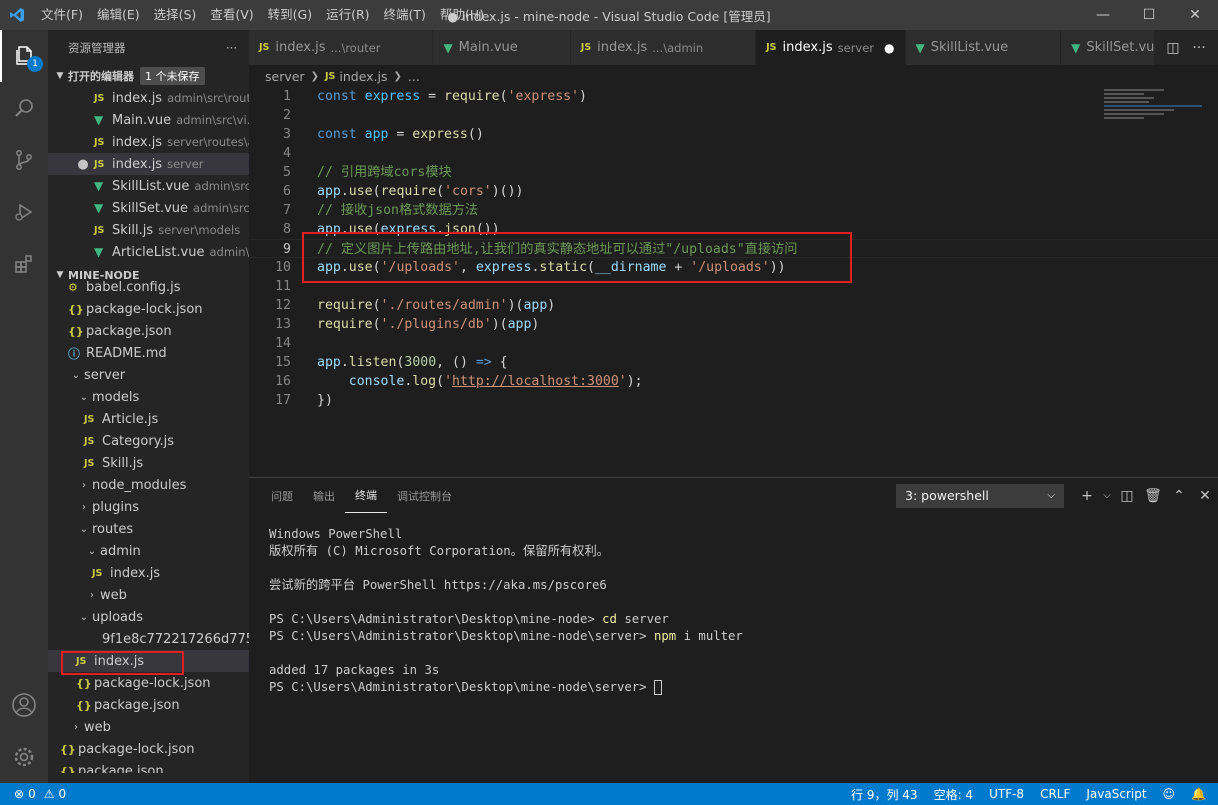  Describe the element at coordinates (24, 56) in the screenshot. I see `explorer-icon: 1` at that location.